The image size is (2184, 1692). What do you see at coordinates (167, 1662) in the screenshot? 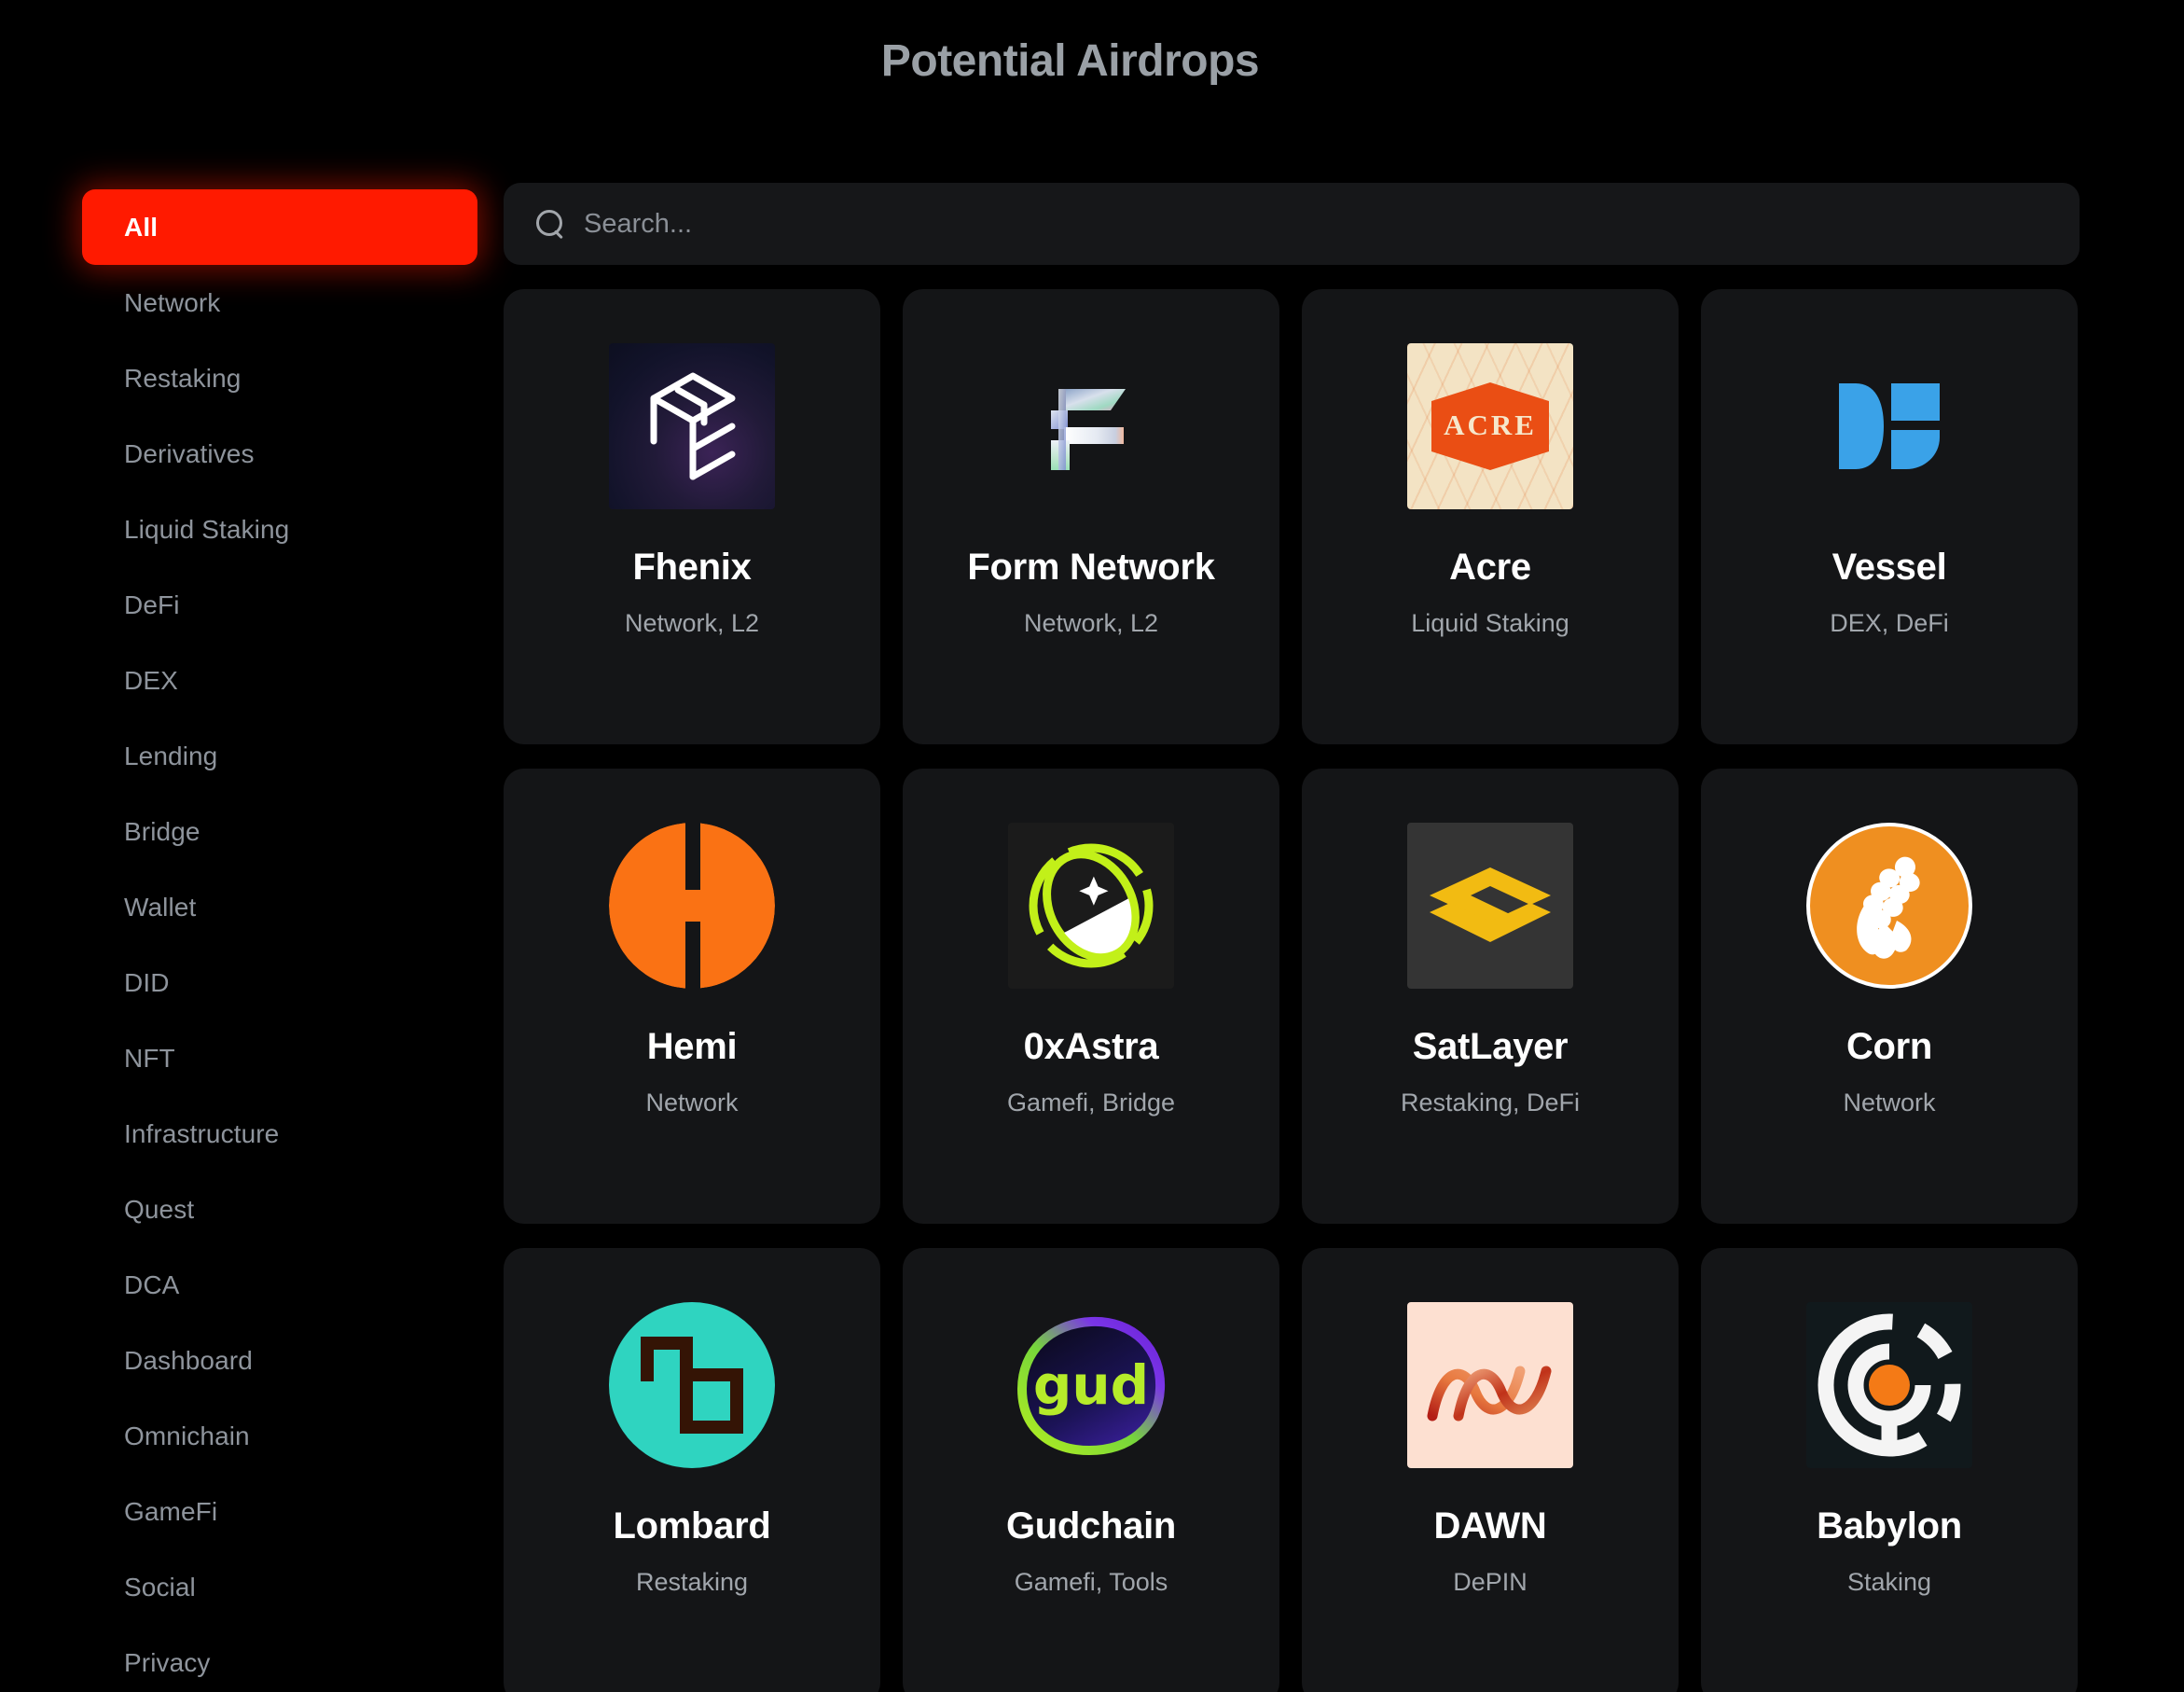
I see `sidebar-item-label: Privacy` at bounding box center [167, 1662].